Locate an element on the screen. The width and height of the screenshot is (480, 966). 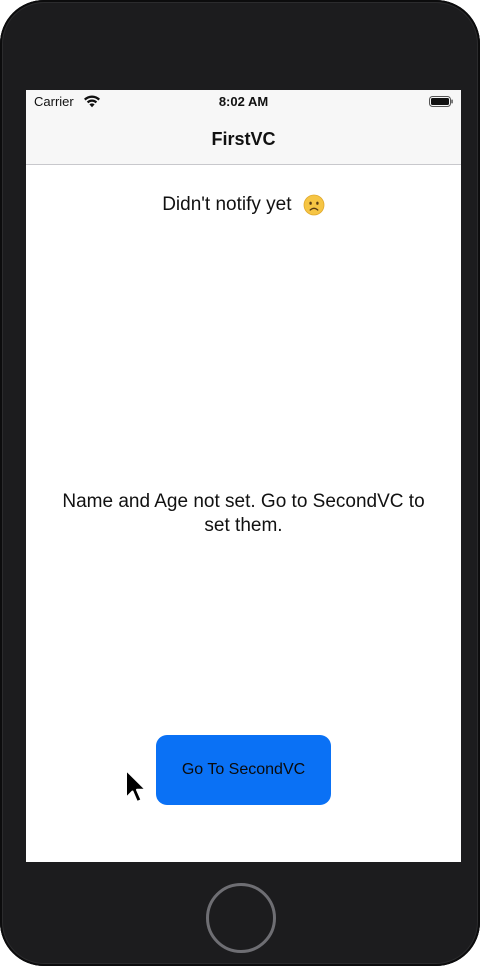
clock-time: 8:02 AM is located at coordinates (243, 101).